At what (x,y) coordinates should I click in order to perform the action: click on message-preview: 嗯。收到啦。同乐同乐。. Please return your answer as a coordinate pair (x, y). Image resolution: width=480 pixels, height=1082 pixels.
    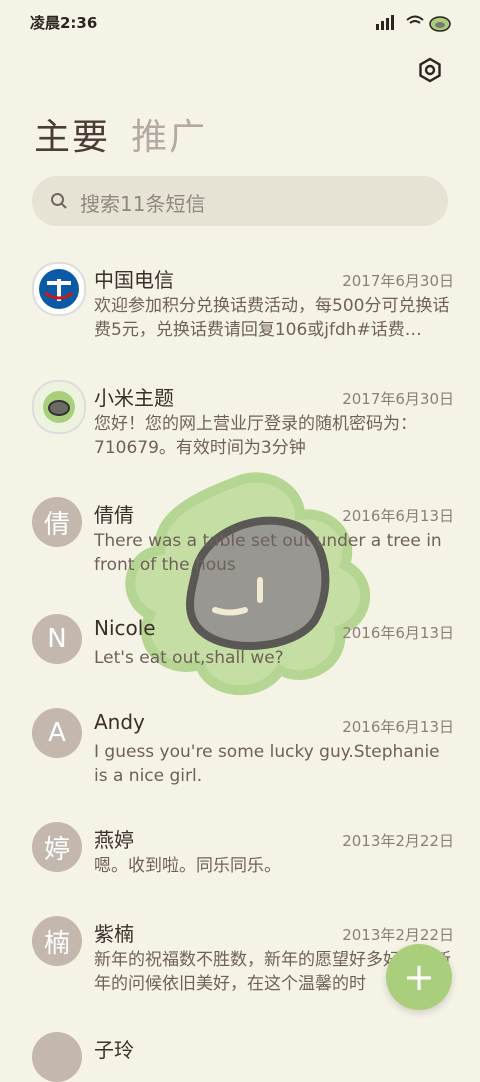
    Looking at the image, I should click on (187, 866).